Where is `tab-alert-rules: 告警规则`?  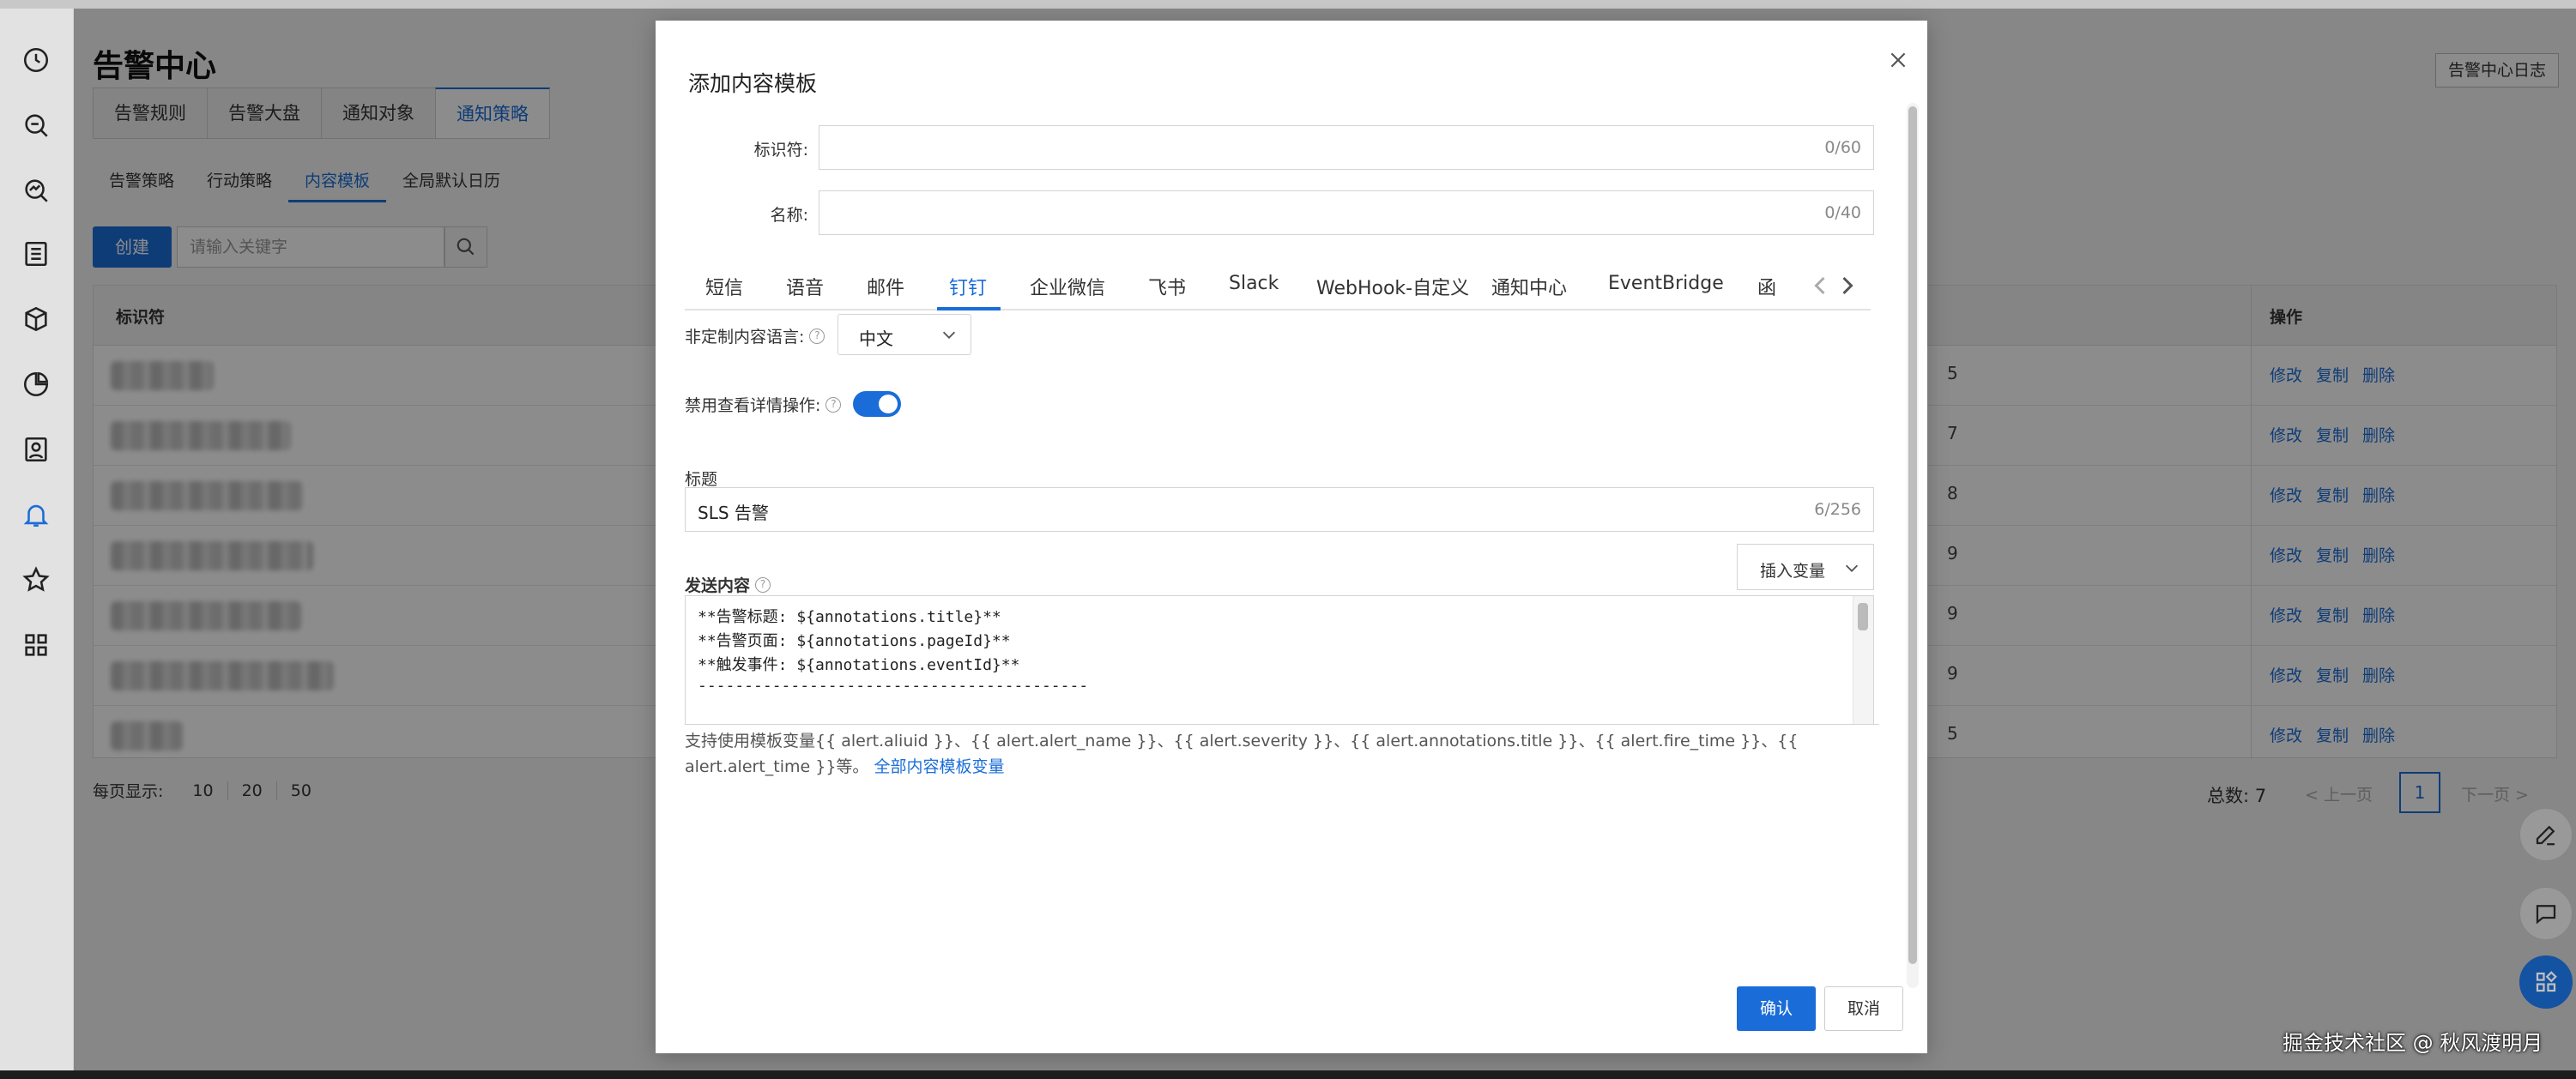 tab-alert-rules: 告警规则 is located at coordinates (150, 113).